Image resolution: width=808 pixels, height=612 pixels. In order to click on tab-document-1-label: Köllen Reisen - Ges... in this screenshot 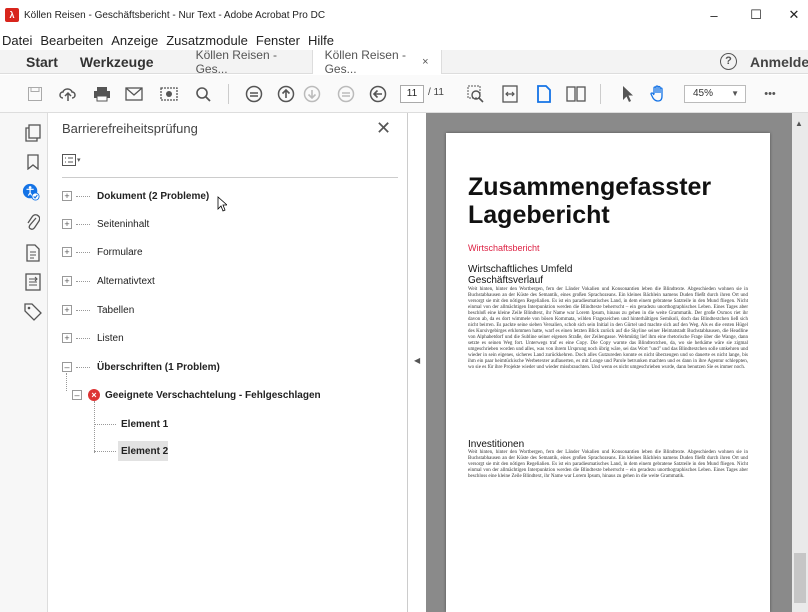, I will do `click(236, 61)`.